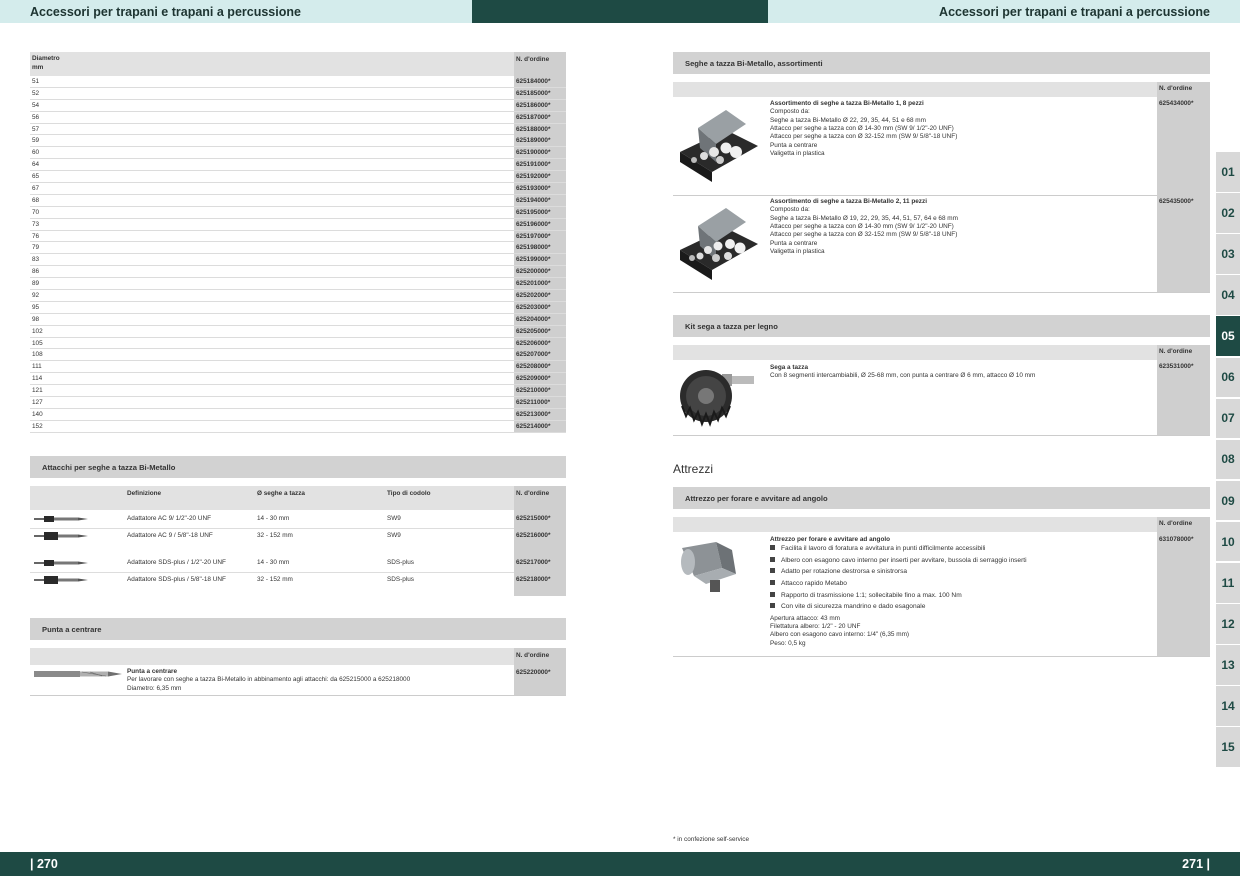  Describe the element at coordinates (1228, 624) in the screenshot. I see `chapter-tab-12: 12` at that location.